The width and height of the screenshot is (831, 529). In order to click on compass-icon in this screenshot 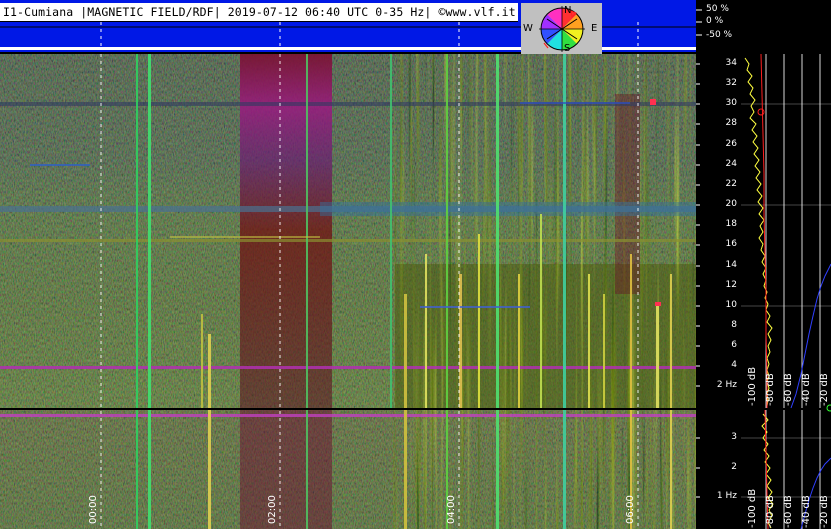, I will do `click(562, 29)`.